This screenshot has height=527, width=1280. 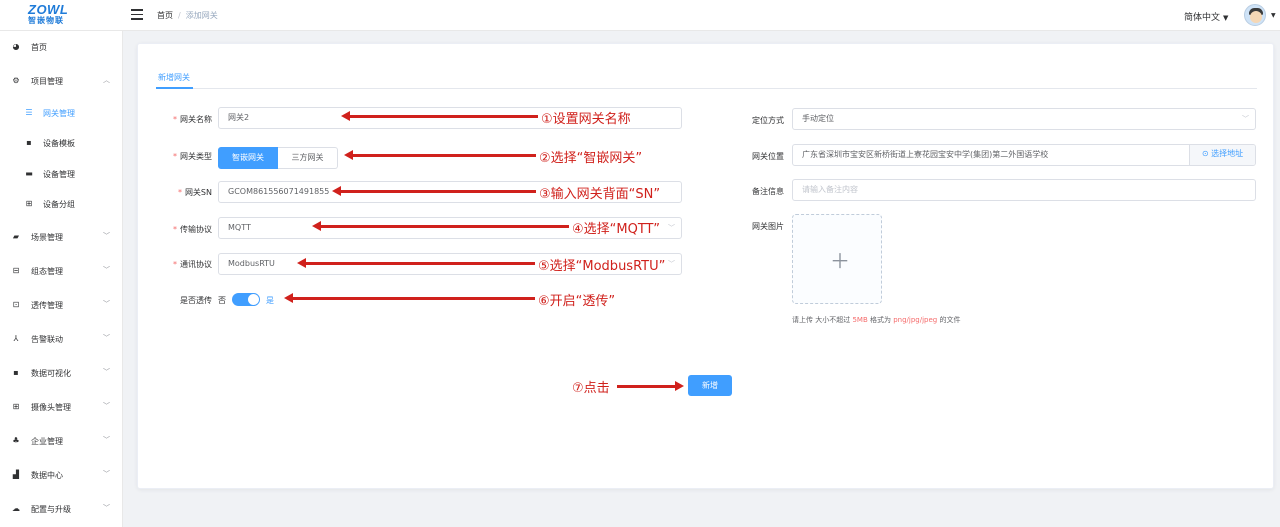 I want to click on upgrade-icon: ☁, so click(x=16, y=508).